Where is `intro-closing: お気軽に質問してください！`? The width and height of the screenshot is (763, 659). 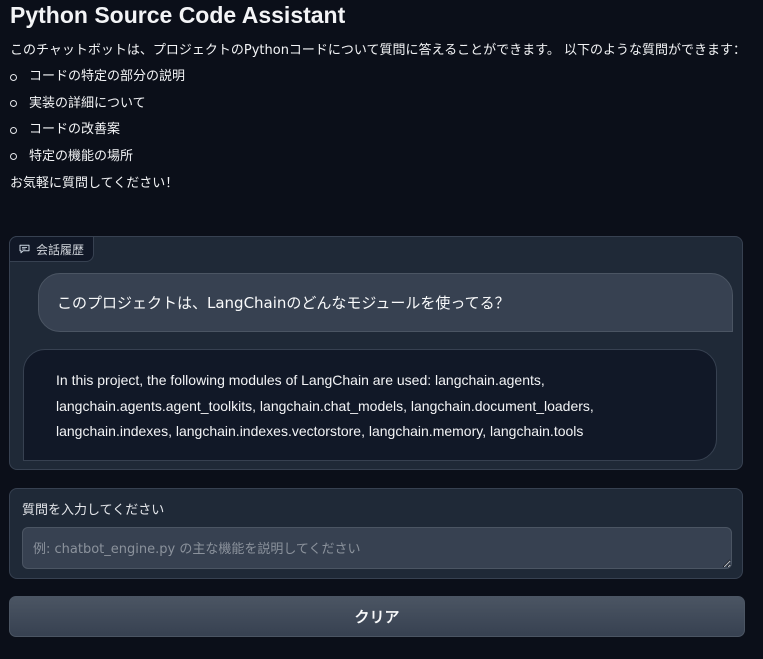 intro-closing: お気軽に質問してください！ is located at coordinates (94, 183).